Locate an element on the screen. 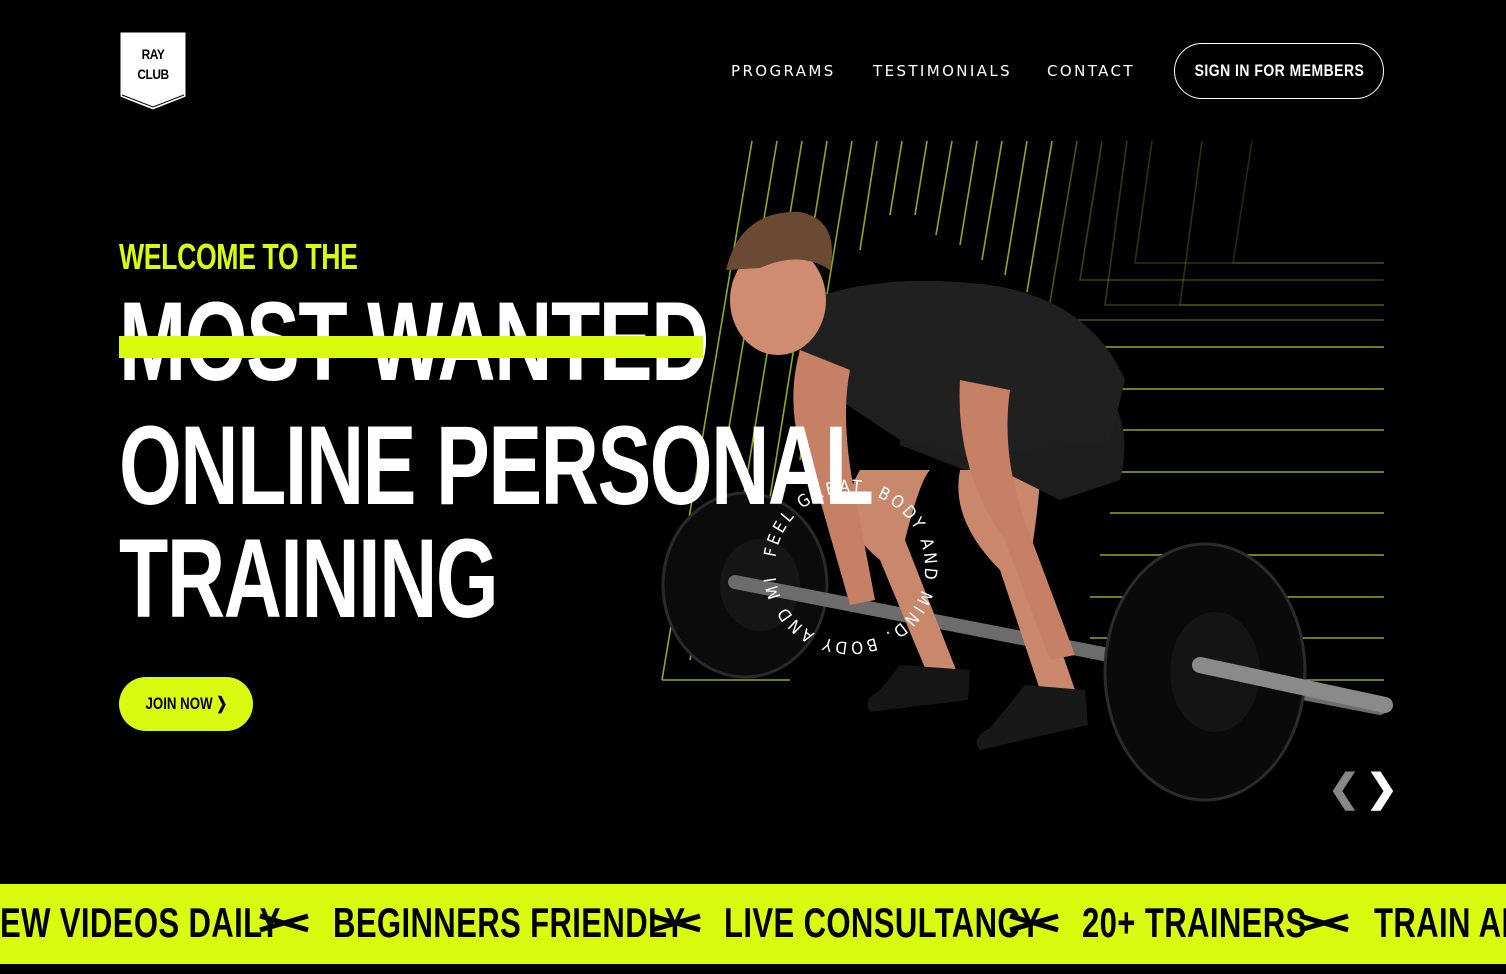 Image resolution: width=1506 pixels, height=974 pixels. ticker-item: BEGINNERS FRIENDLY is located at coordinates (509, 922).